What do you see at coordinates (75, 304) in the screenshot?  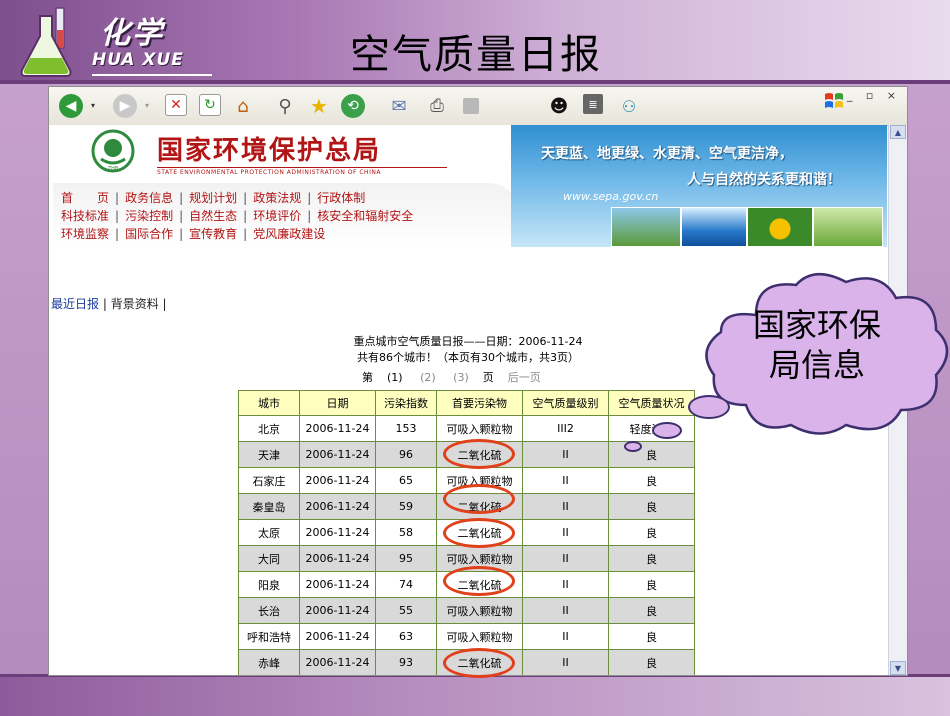 I see `link-recent-report: 最近日报` at bounding box center [75, 304].